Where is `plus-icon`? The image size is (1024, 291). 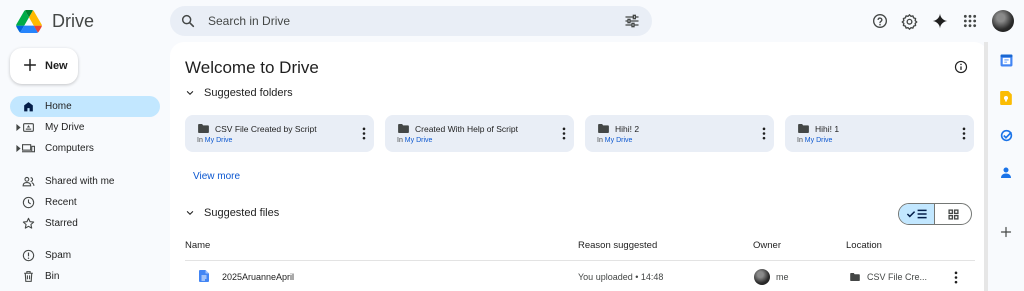 plus-icon is located at coordinates (30, 65).